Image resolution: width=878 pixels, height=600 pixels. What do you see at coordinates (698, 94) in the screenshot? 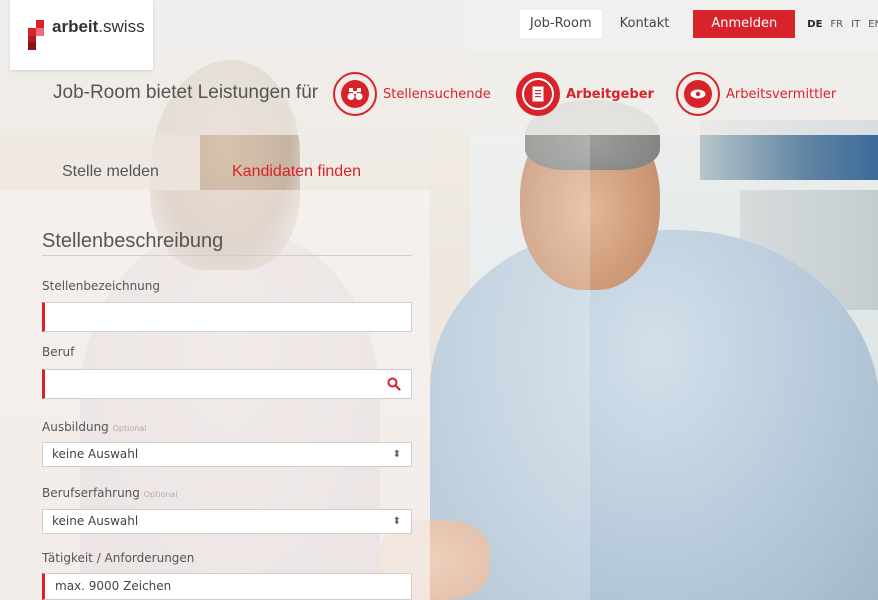
I see `eye-icon` at bounding box center [698, 94].